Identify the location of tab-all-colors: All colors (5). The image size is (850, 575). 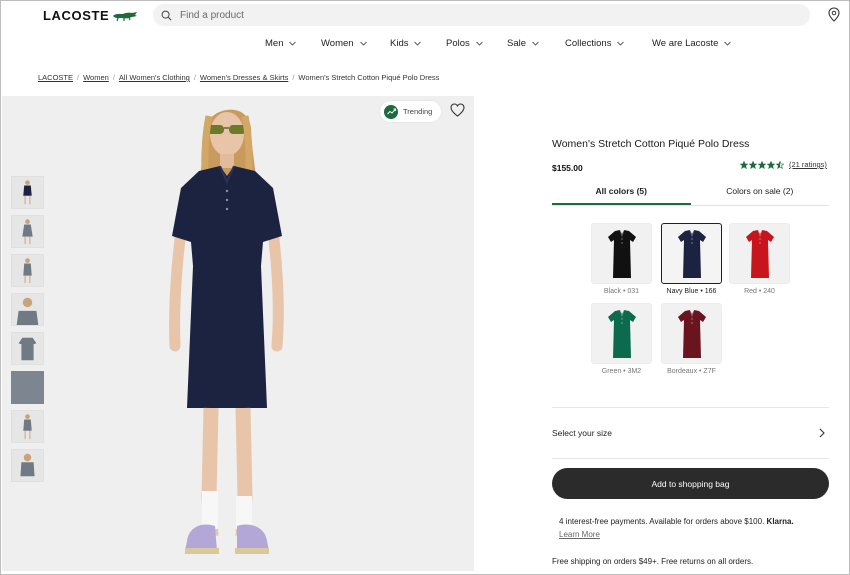
(621, 193).